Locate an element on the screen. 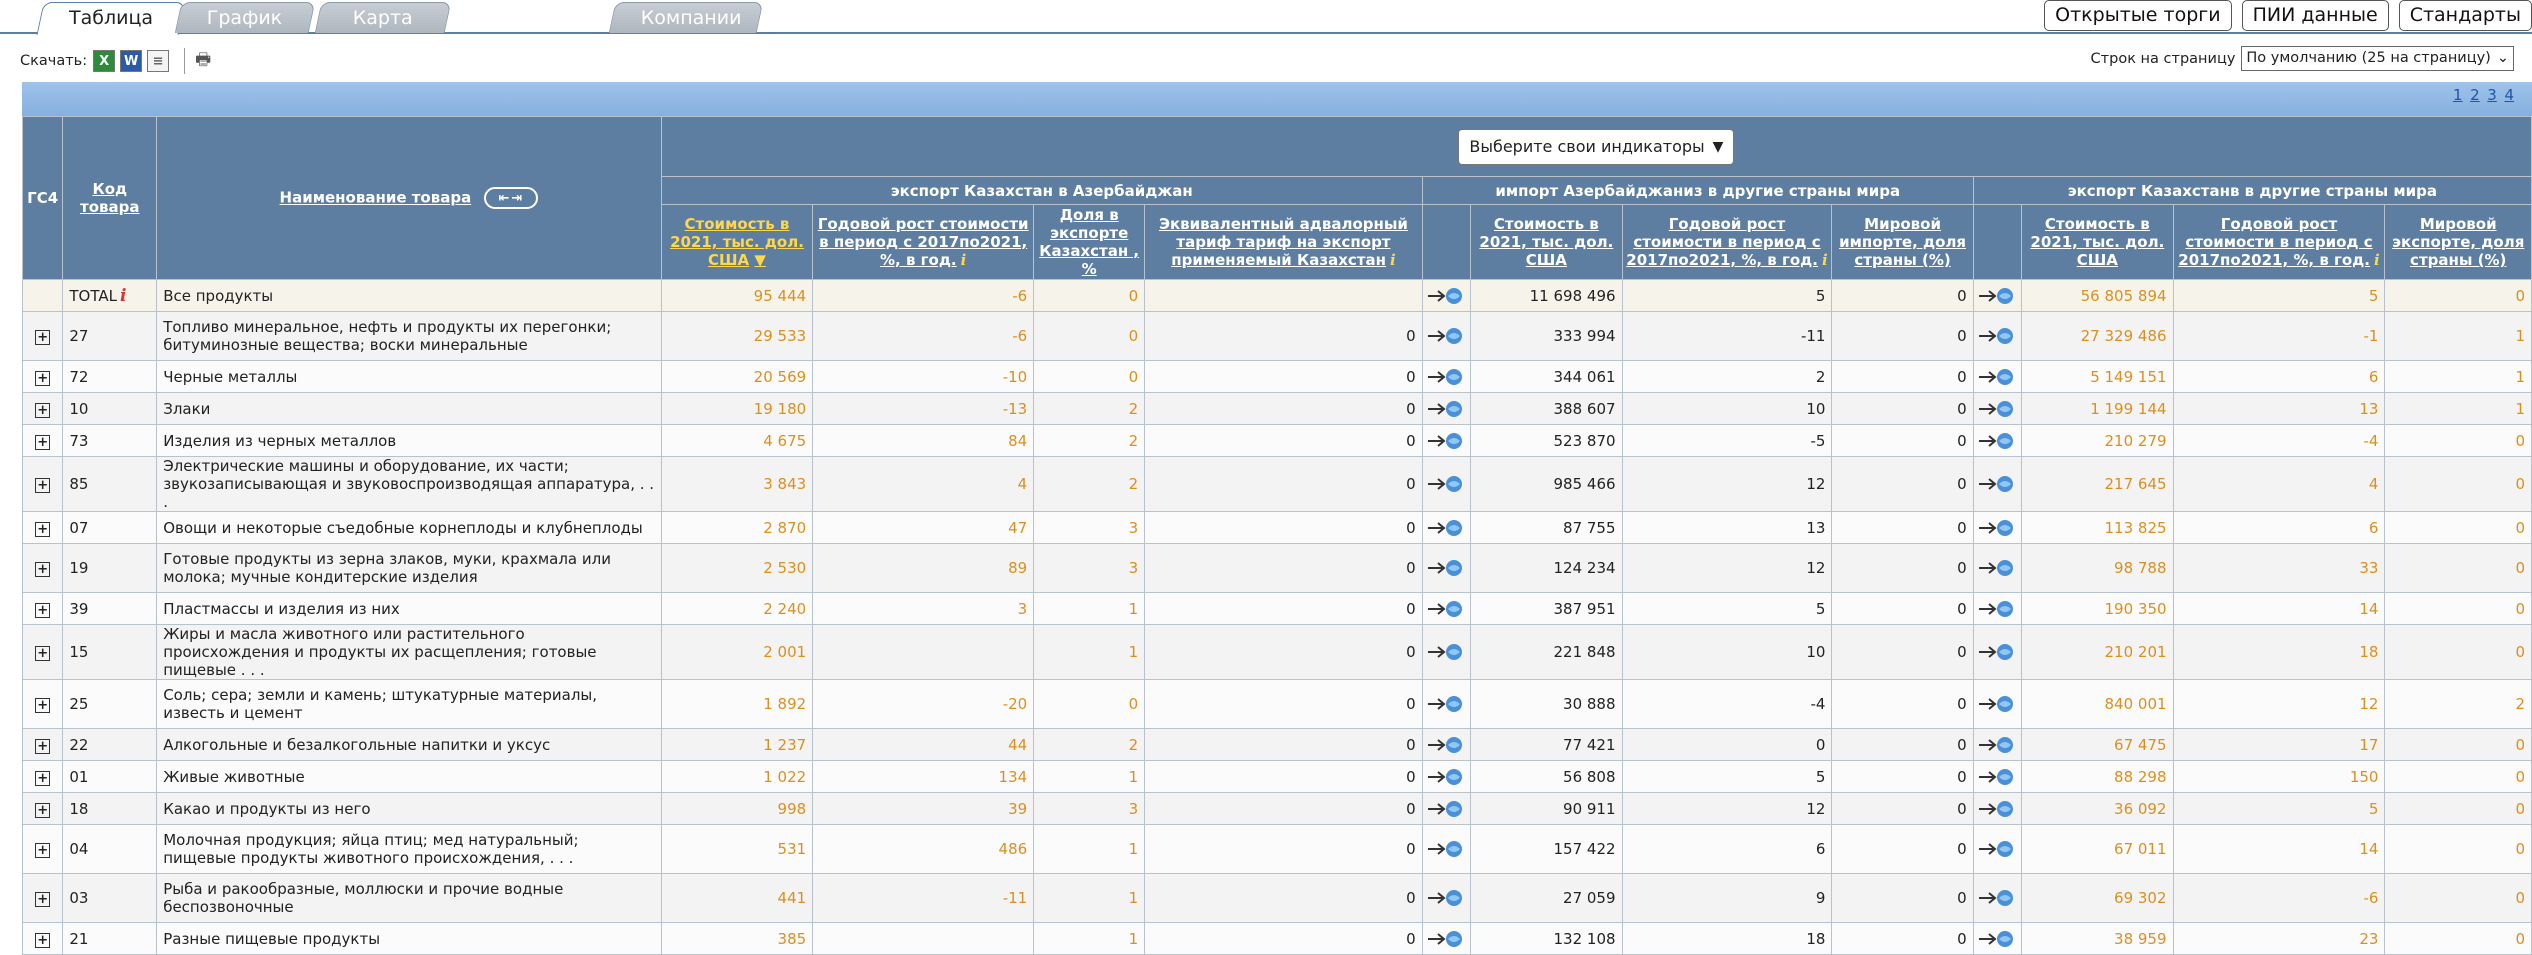 The image size is (2532, 955). g3-growth: 6 is located at coordinates (2279, 527).